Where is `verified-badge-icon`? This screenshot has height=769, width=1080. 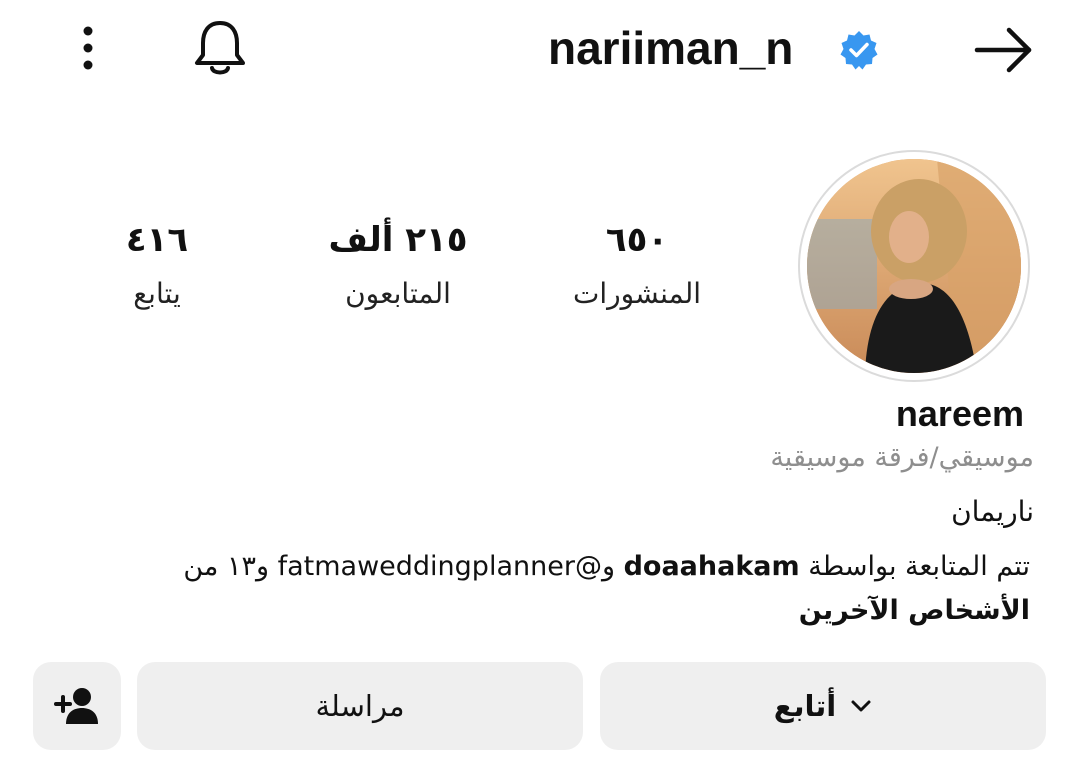
verified-badge-icon is located at coordinates (859, 50).